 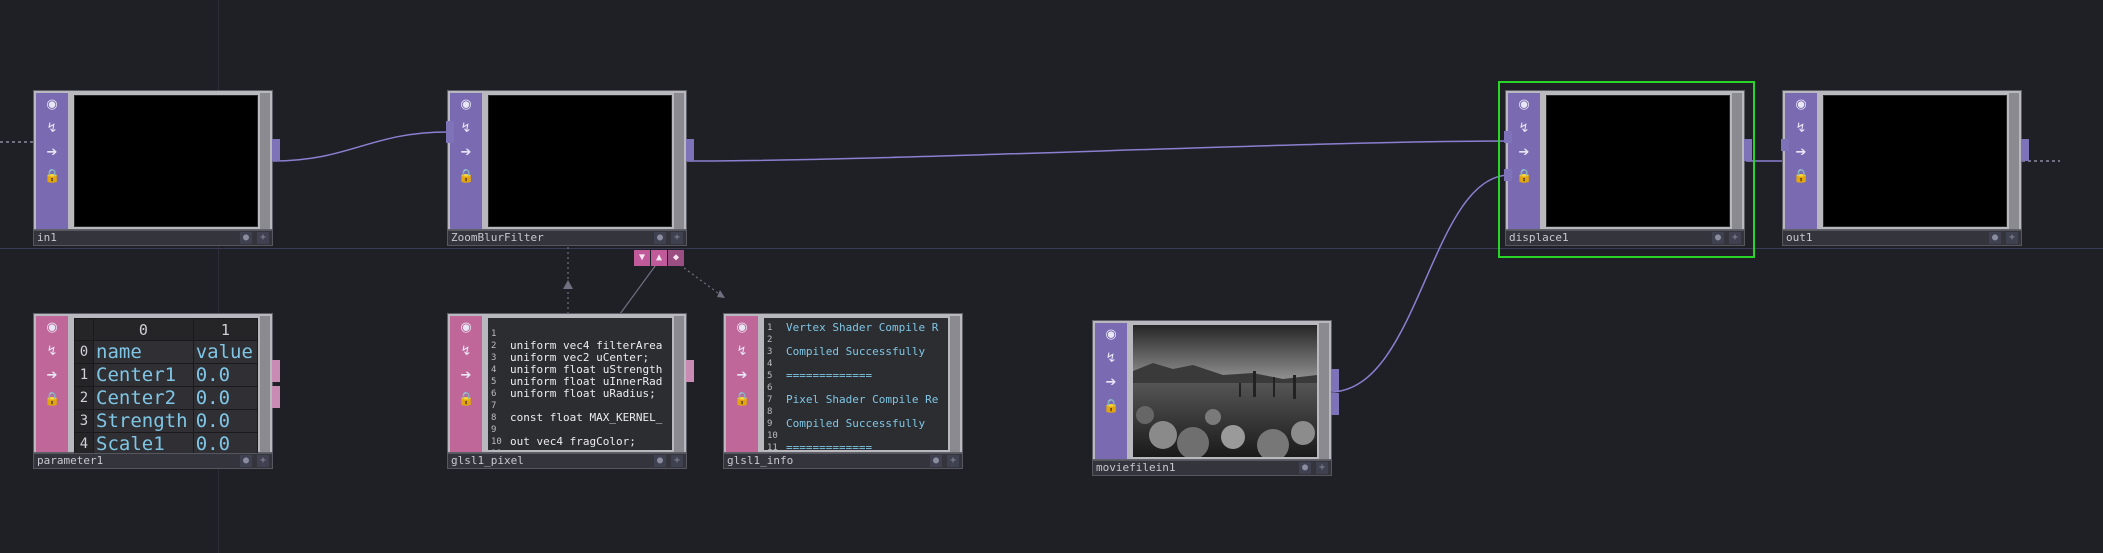 What do you see at coordinates (143, 375) in the screenshot?
I see `table-cell: Center1` at bounding box center [143, 375].